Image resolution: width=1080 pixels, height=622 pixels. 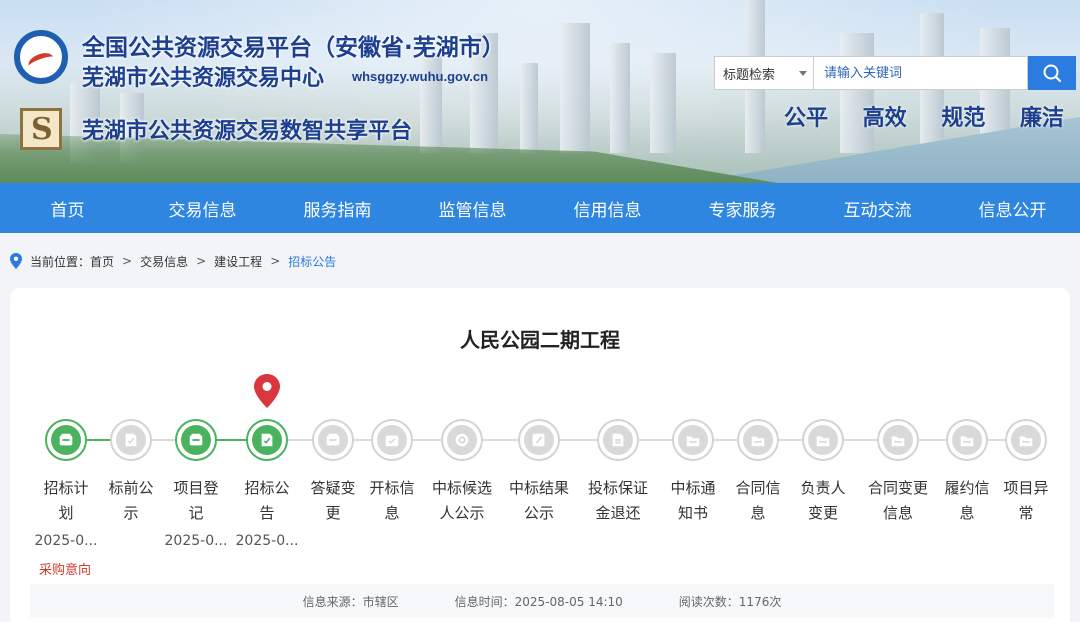 What do you see at coordinates (884, 118) in the screenshot?
I see `slogan-efficient: 高效` at bounding box center [884, 118].